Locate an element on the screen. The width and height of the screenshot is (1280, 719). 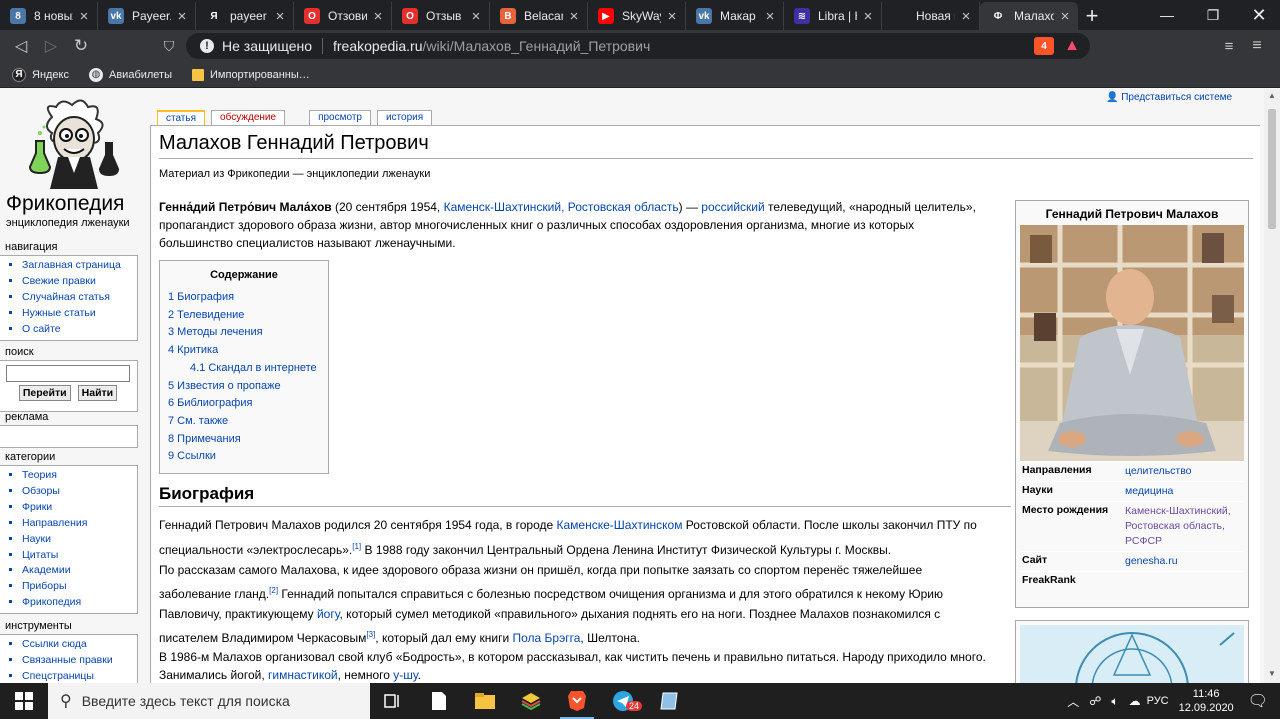
volume-icon: 🔈︎ is located at coordinates (1114, 701).